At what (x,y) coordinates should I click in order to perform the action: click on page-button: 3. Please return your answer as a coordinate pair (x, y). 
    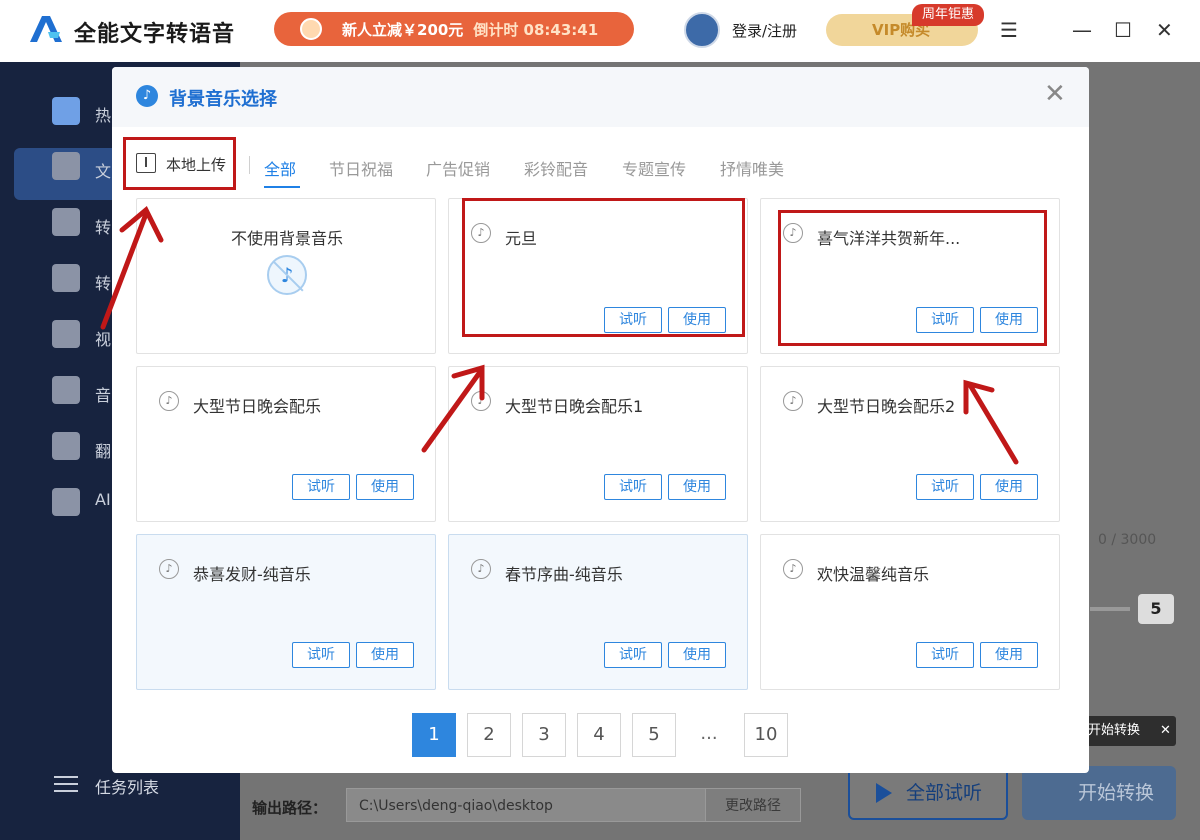
    Looking at the image, I should click on (544, 735).